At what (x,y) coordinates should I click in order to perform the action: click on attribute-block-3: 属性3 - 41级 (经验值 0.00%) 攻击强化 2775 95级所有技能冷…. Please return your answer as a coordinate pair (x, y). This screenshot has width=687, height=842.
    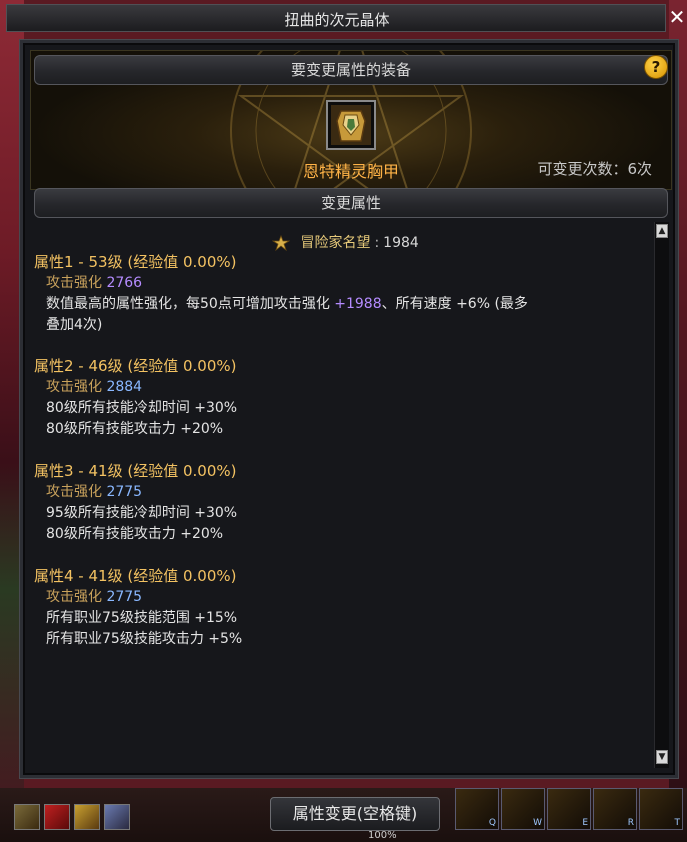
    Looking at the image, I should click on (340, 503).